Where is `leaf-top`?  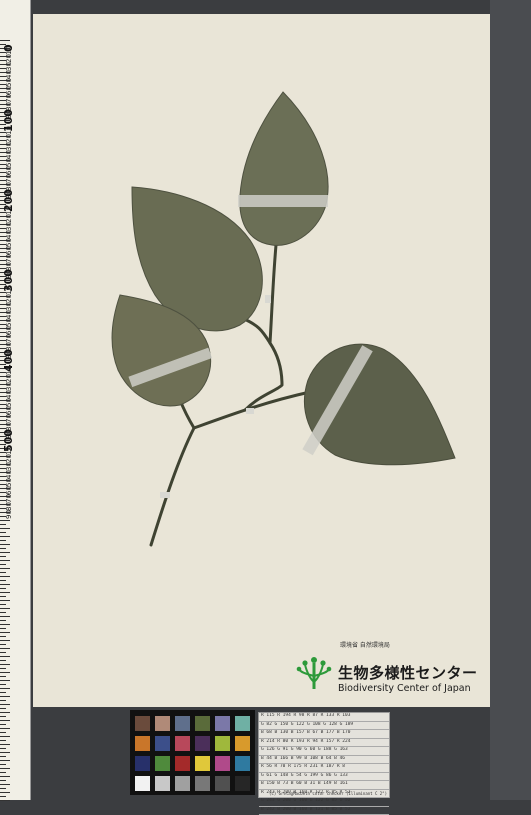
leaf-top is located at coordinates (283, 168).